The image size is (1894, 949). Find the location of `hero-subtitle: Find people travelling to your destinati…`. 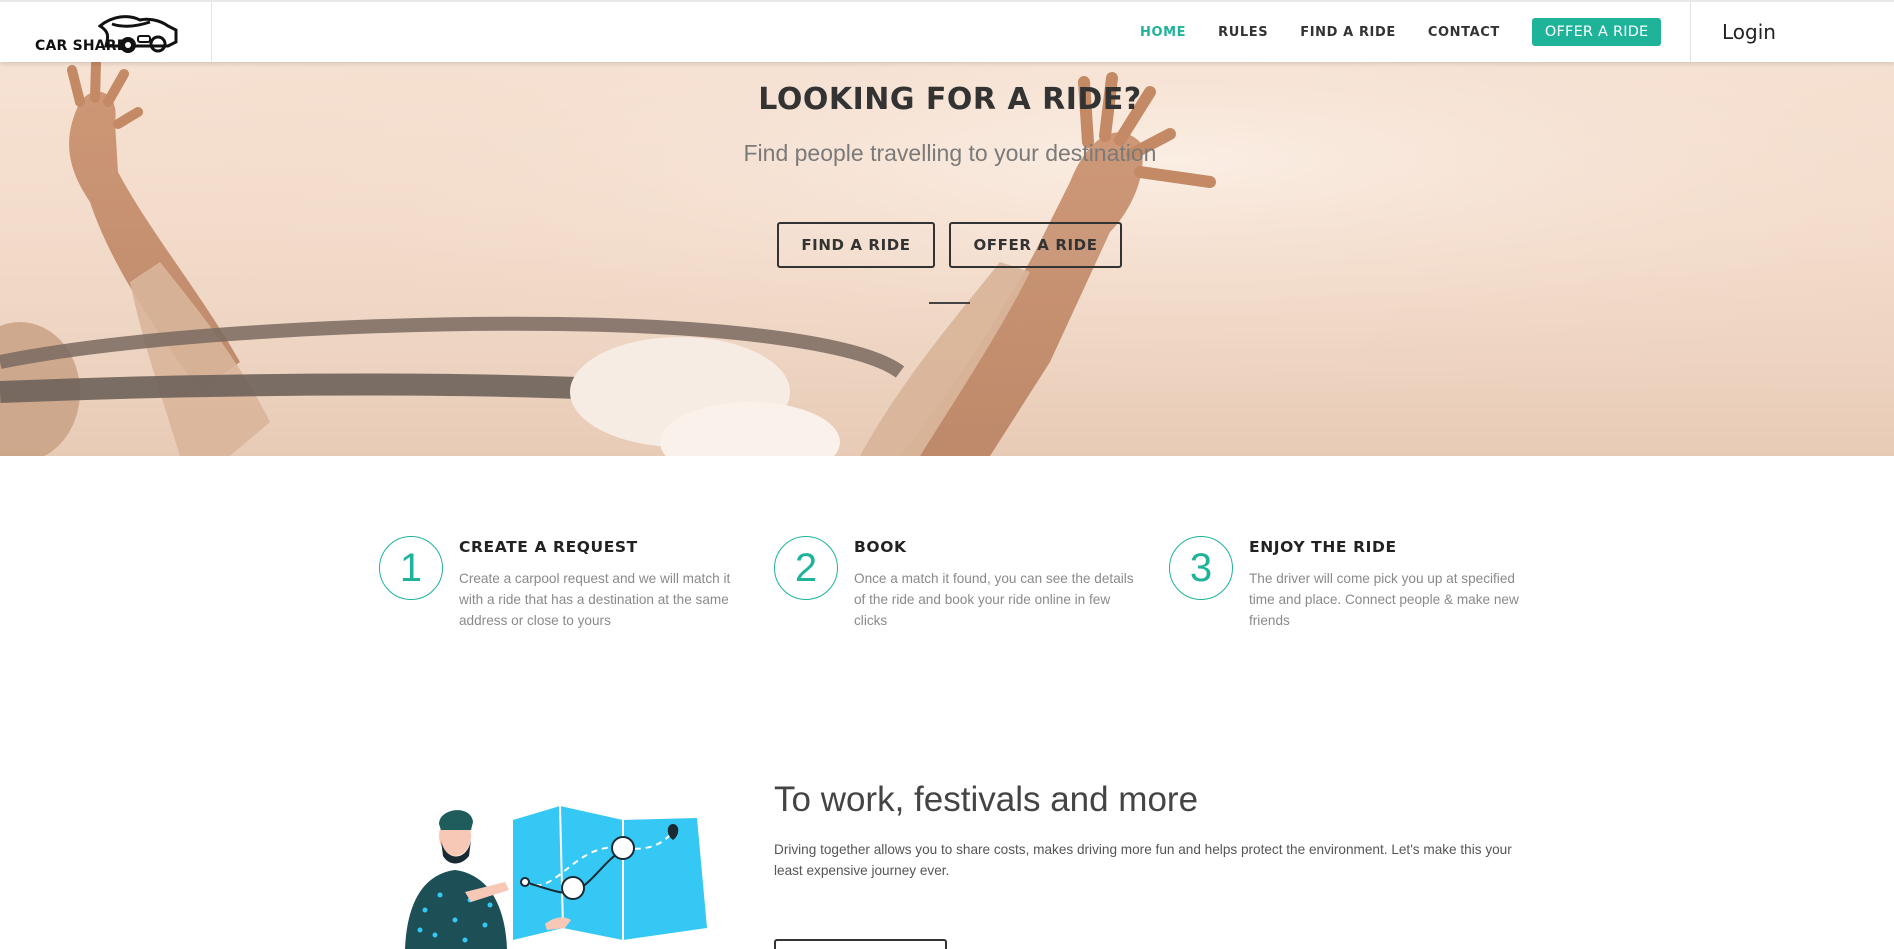

hero-subtitle: Find people travelling to your destinati… is located at coordinates (950, 153).